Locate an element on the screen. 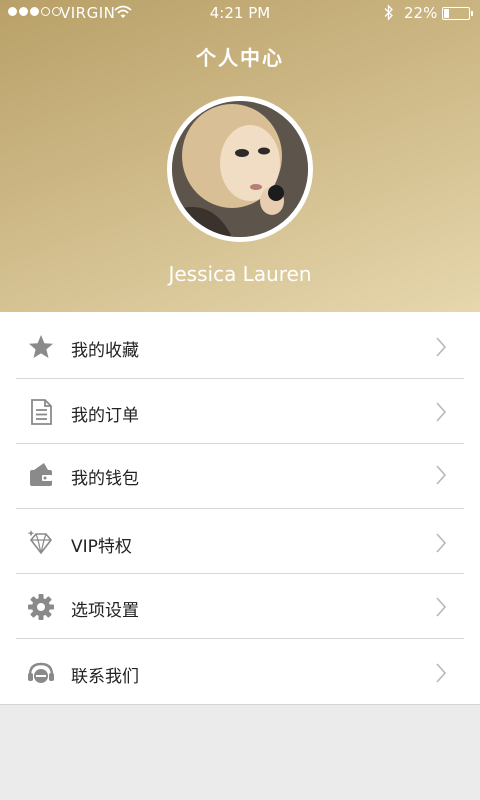 This screenshot has width=480, height=800. wallet-icon is located at coordinates (41, 474).